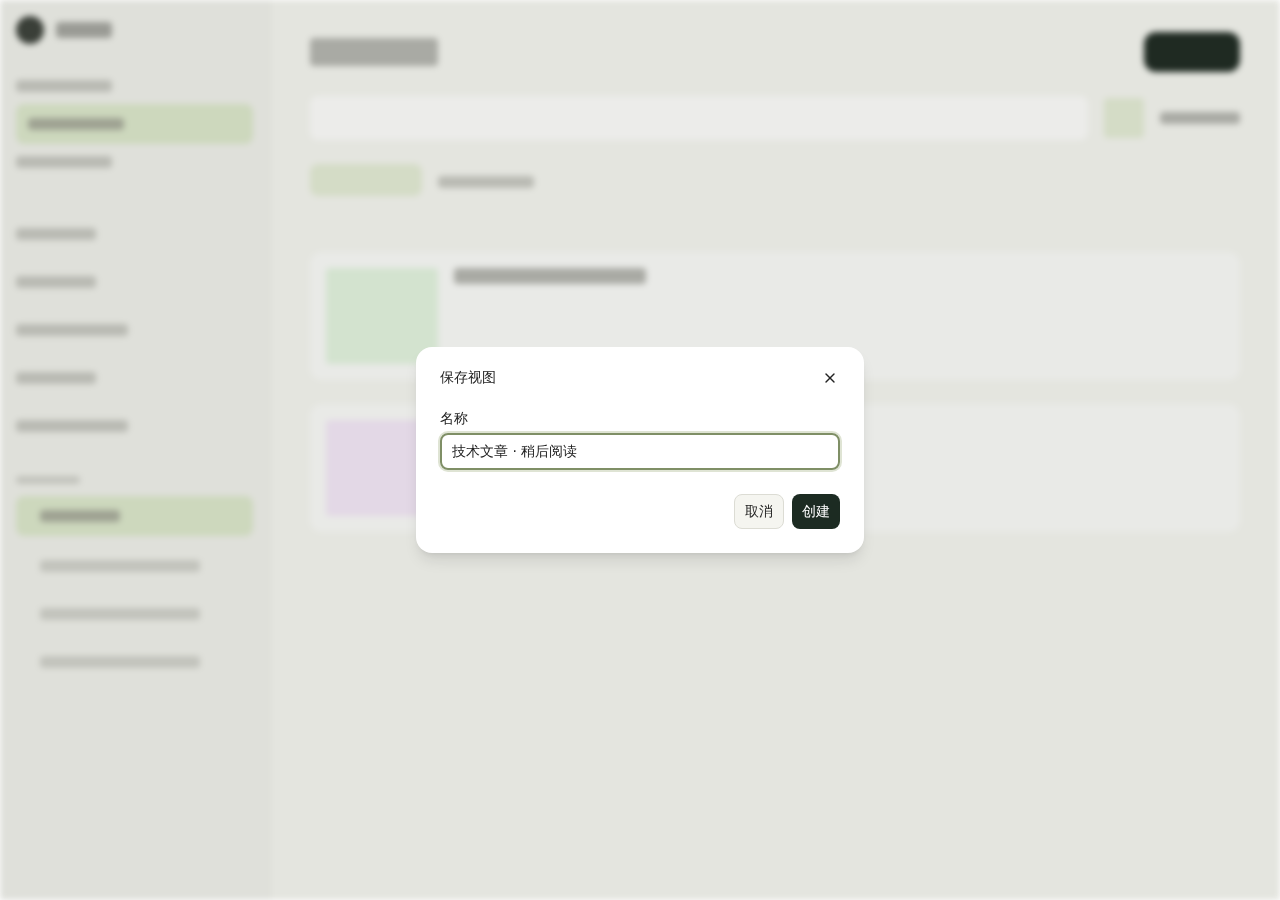  What do you see at coordinates (816, 511) in the screenshot?
I see `create-button: 创建` at bounding box center [816, 511].